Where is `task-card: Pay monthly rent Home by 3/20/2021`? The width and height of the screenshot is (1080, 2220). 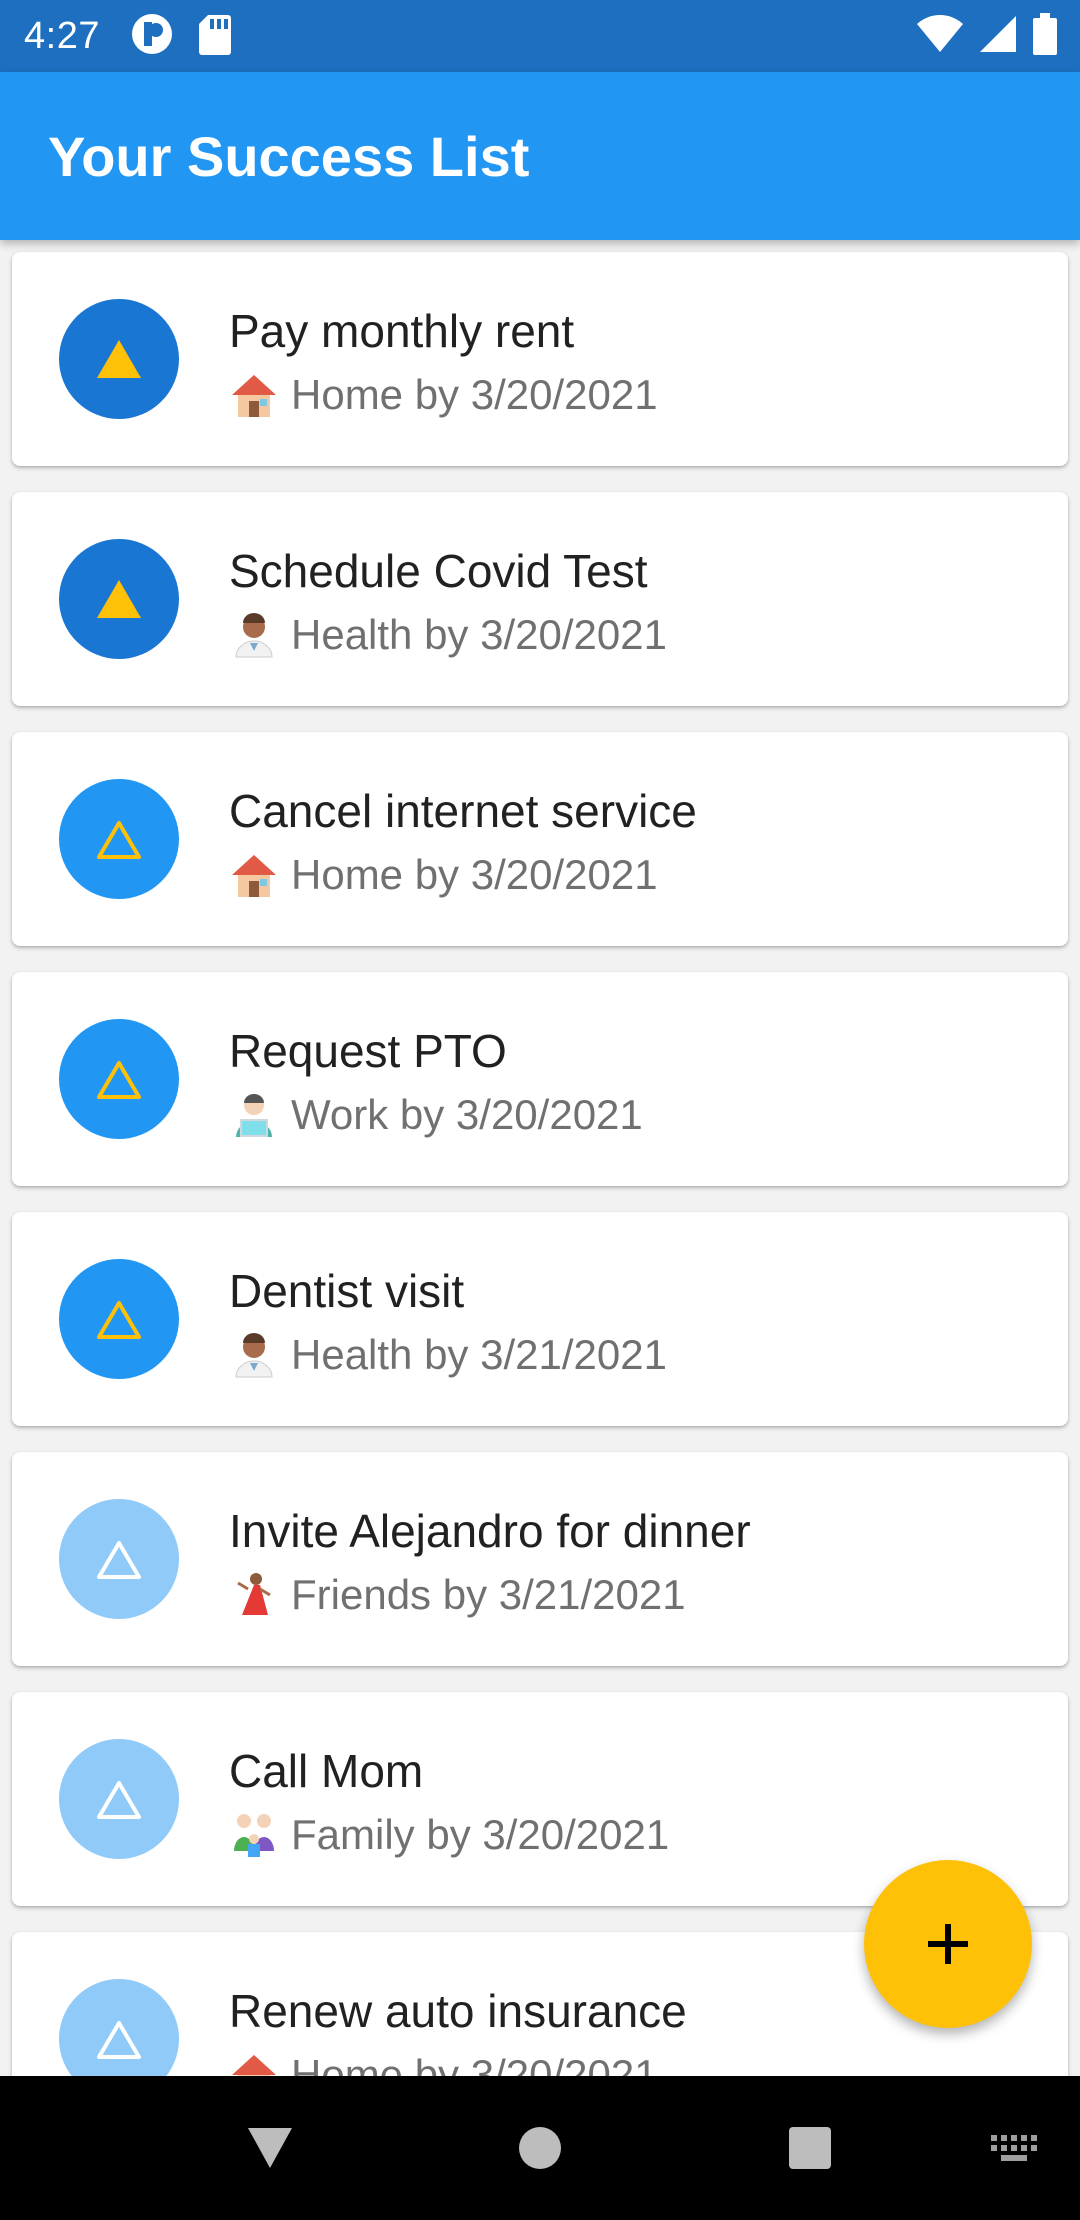 task-card: Pay monthly rent Home by 3/20/2021 is located at coordinates (540, 359).